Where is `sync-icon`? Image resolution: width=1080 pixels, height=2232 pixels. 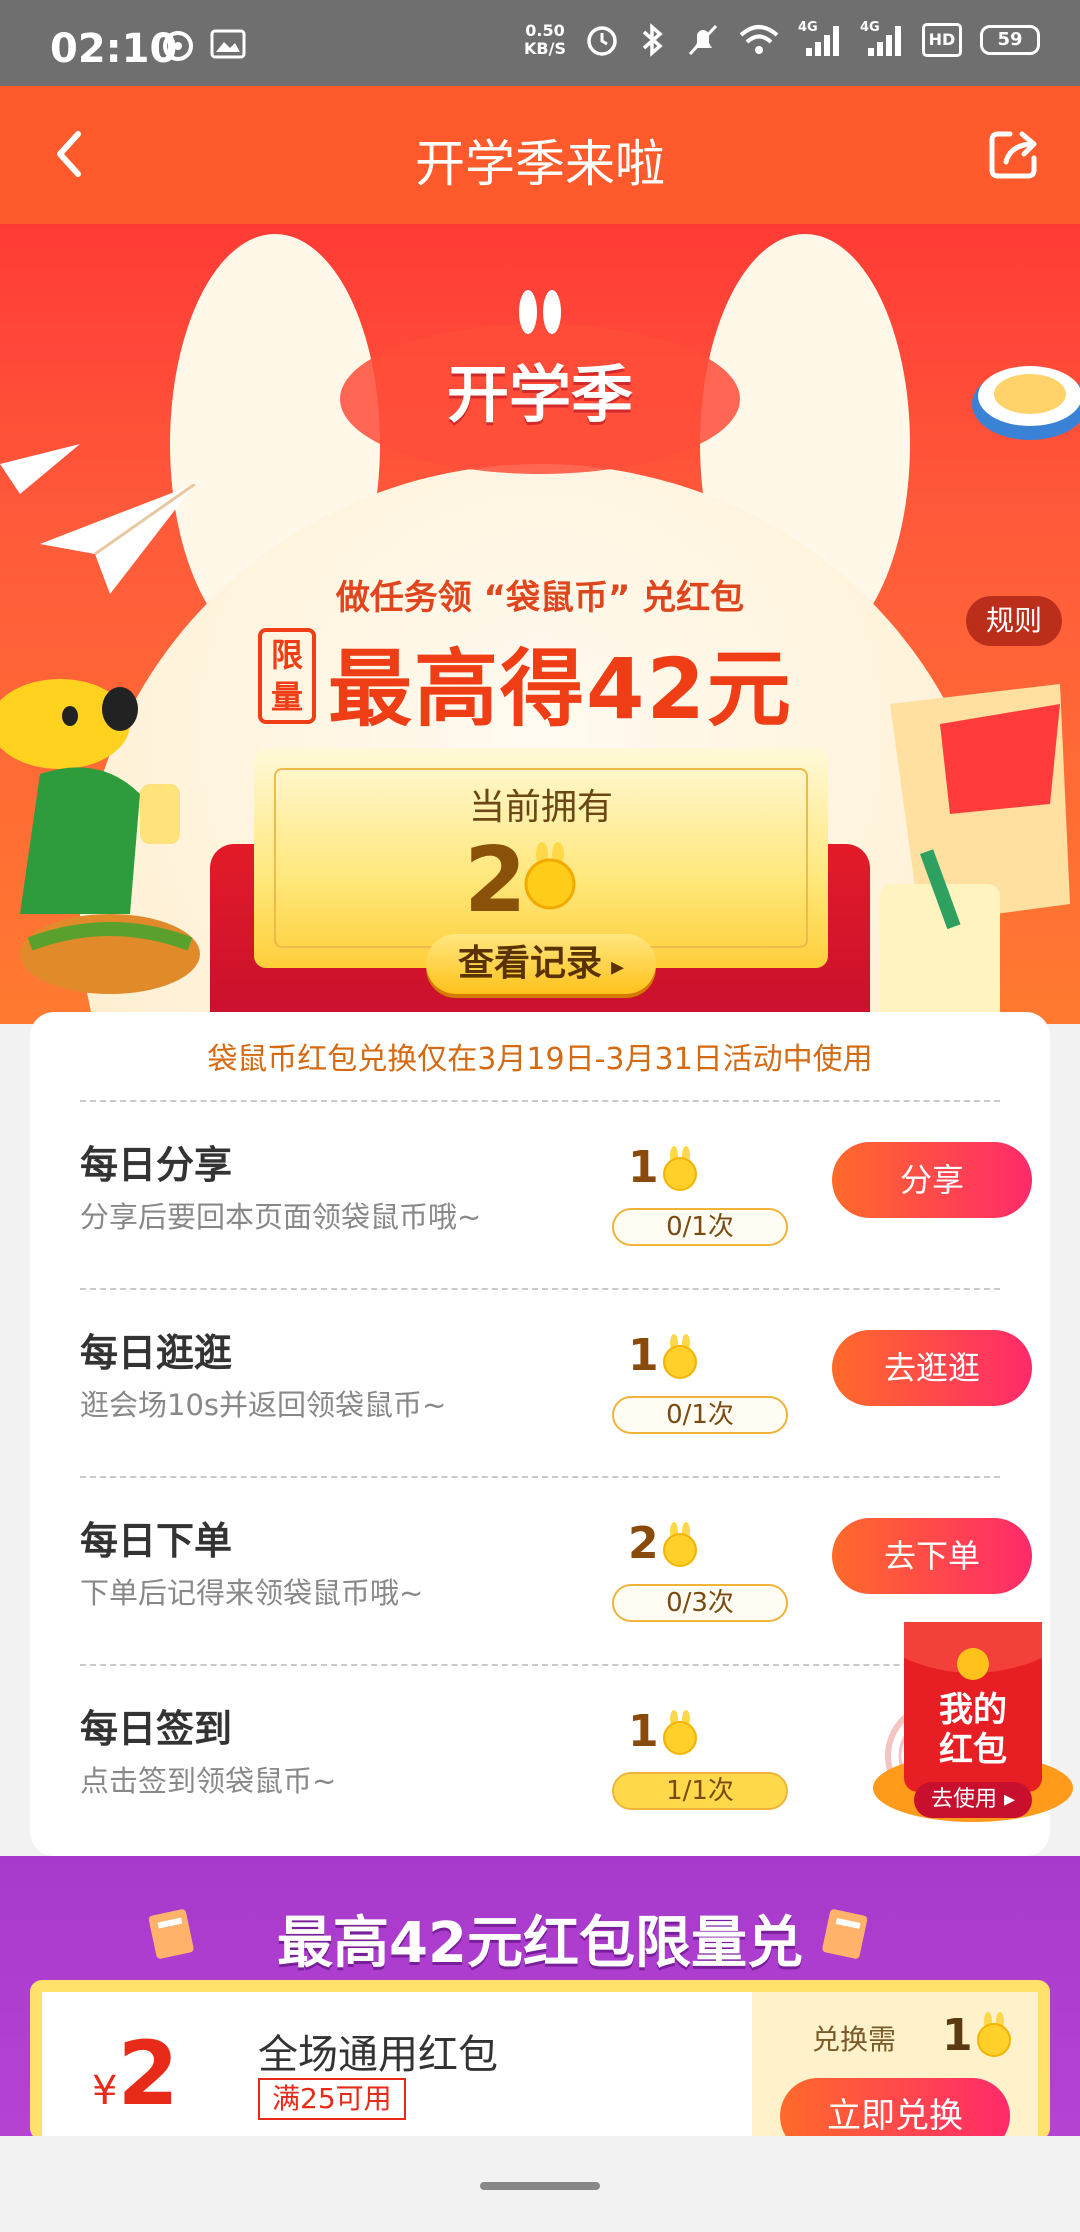 sync-icon is located at coordinates (178, 46).